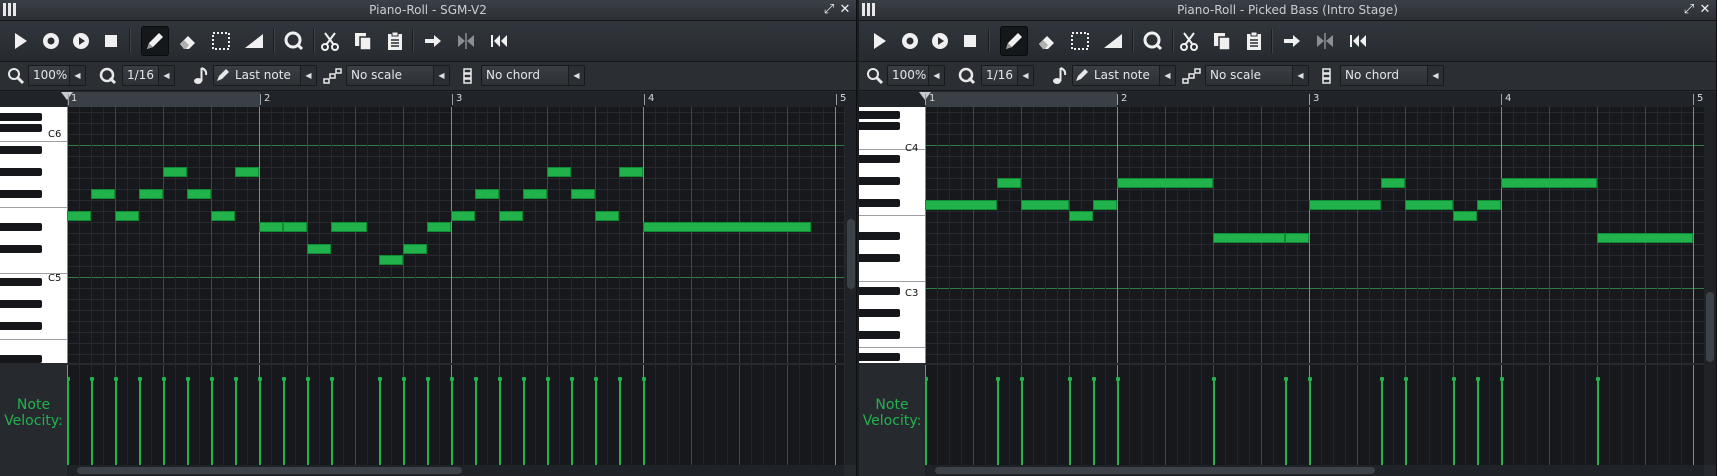  I want to click on record-while-playing-button, so click(81, 41).